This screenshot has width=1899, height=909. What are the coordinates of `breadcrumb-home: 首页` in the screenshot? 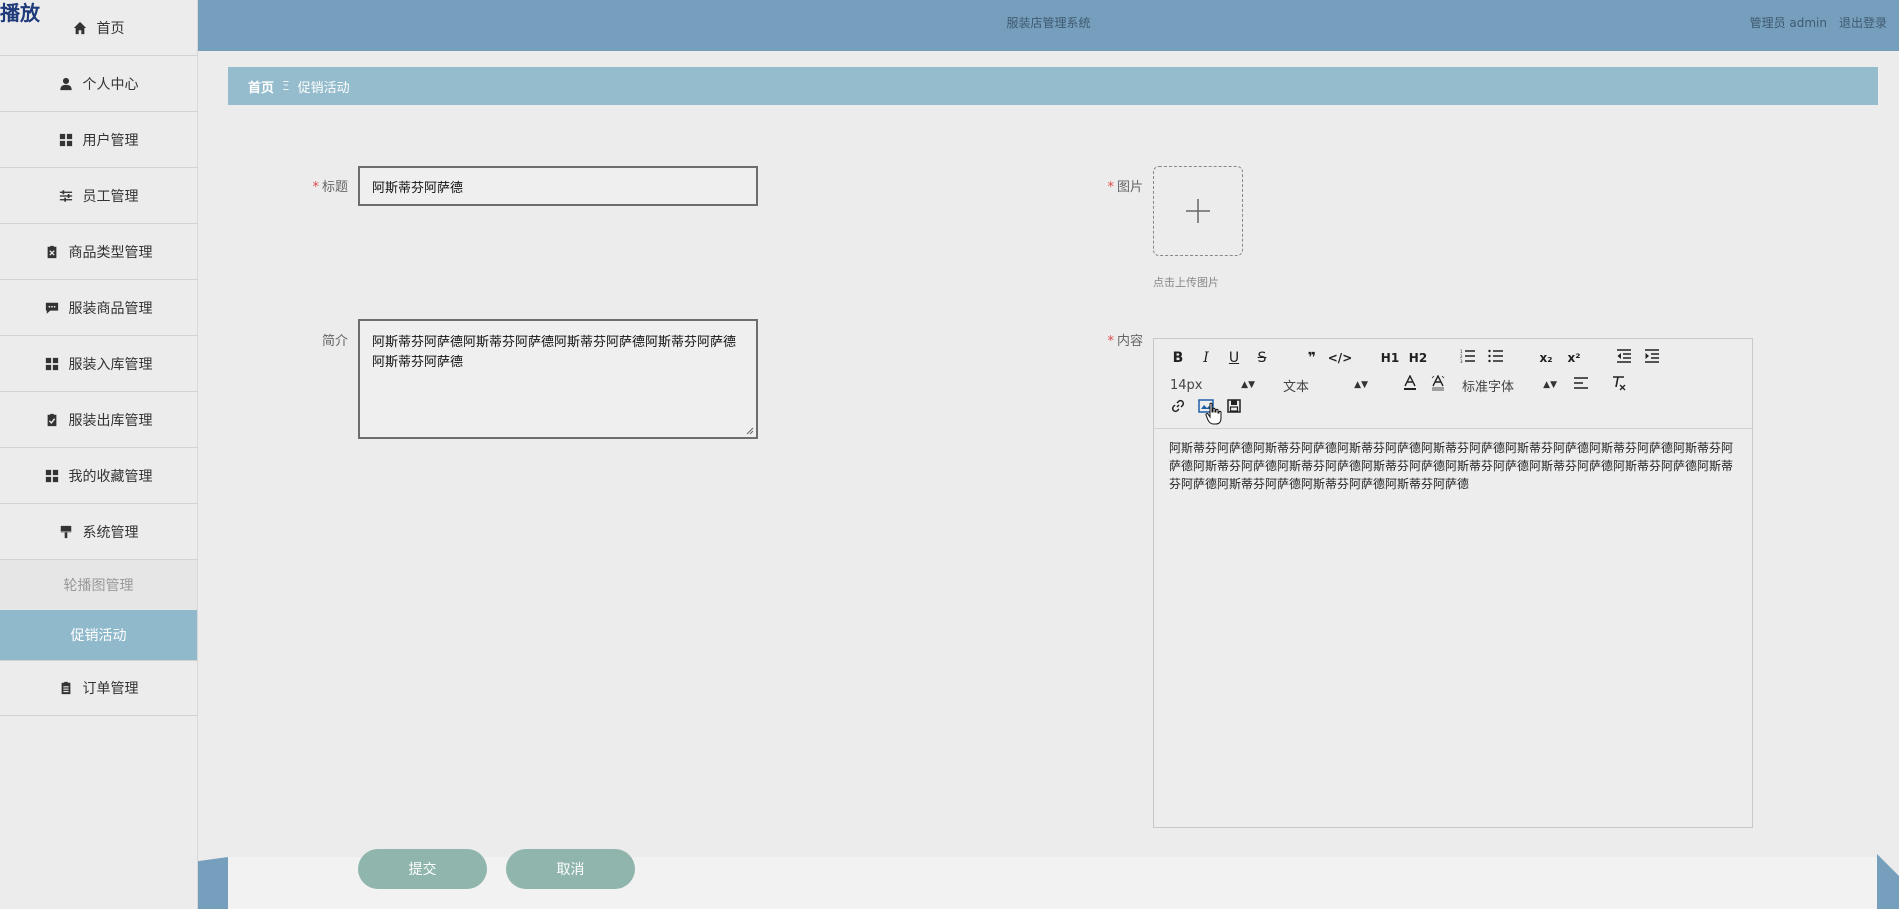 It's located at (261, 86).